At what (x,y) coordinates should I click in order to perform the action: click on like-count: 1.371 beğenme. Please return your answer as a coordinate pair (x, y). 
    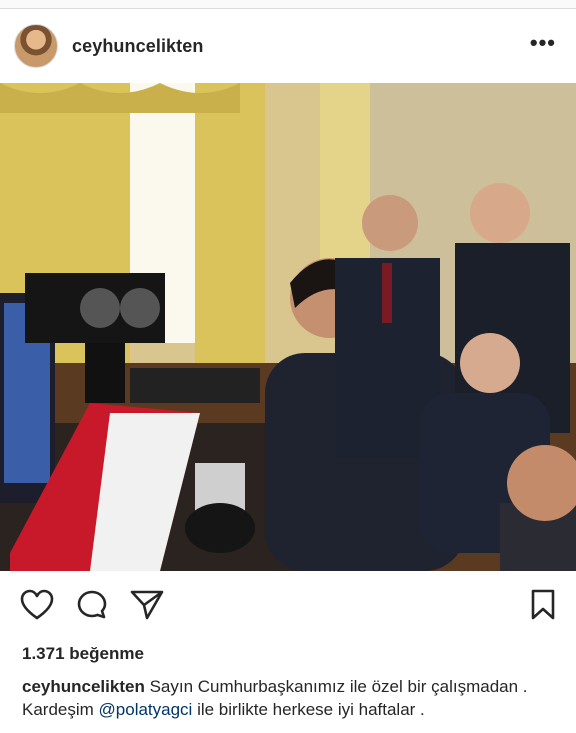
    Looking at the image, I should click on (288, 654).